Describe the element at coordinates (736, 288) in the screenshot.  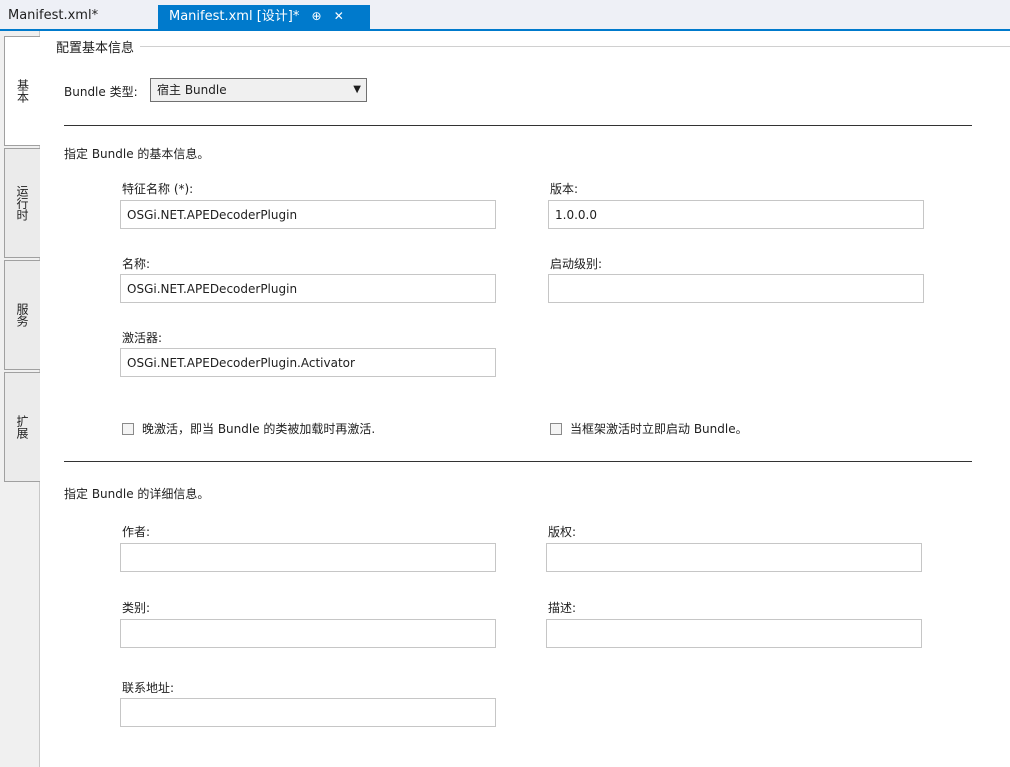
I see `start-level-field` at that location.